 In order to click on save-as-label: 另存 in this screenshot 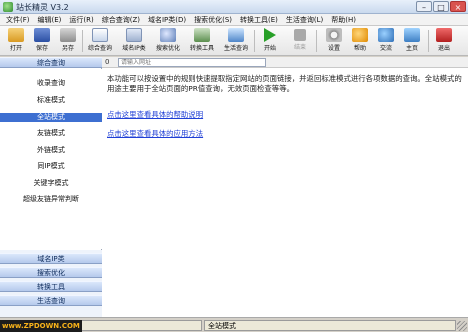, I will do `click(67, 48)`.